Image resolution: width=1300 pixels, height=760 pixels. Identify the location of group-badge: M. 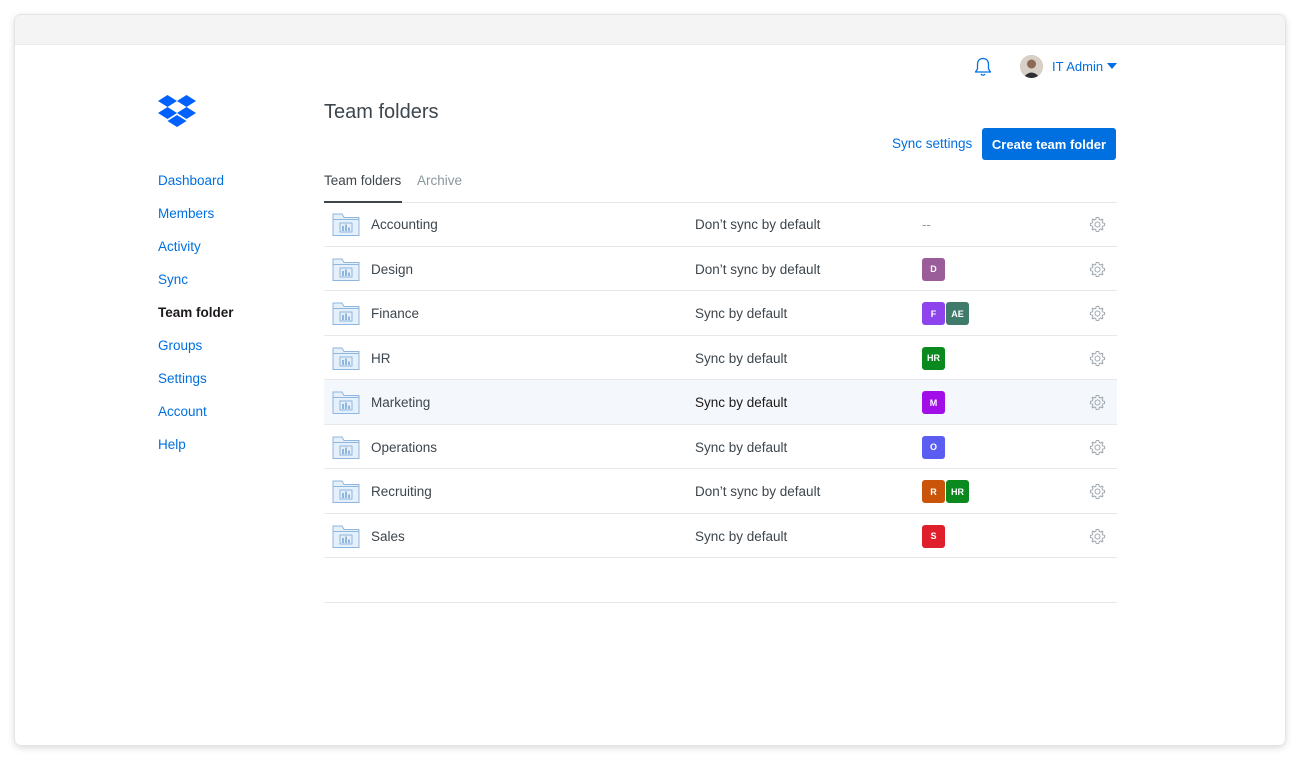
(933, 402).